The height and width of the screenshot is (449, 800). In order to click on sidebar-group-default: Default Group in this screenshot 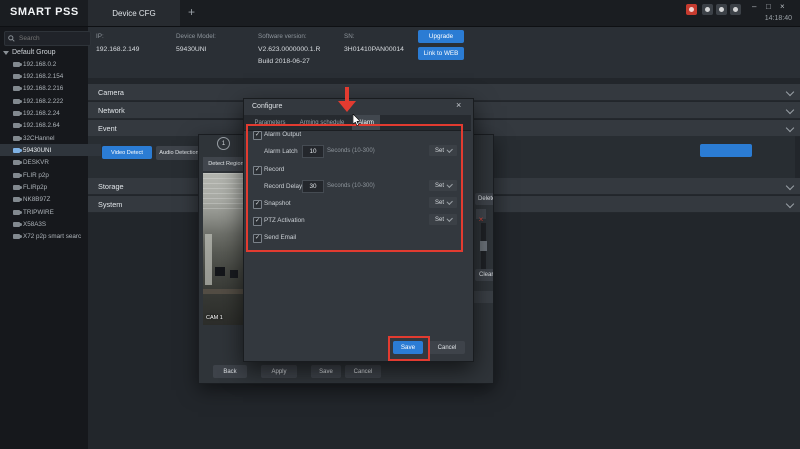, I will do `click(29, 52)`.